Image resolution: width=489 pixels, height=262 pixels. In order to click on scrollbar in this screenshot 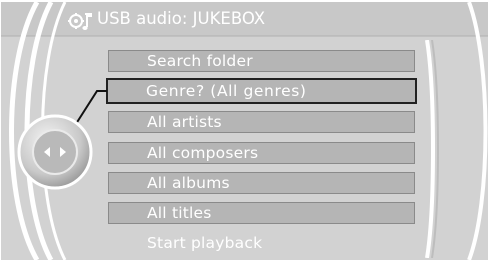, I will do `click(432, 149)`.